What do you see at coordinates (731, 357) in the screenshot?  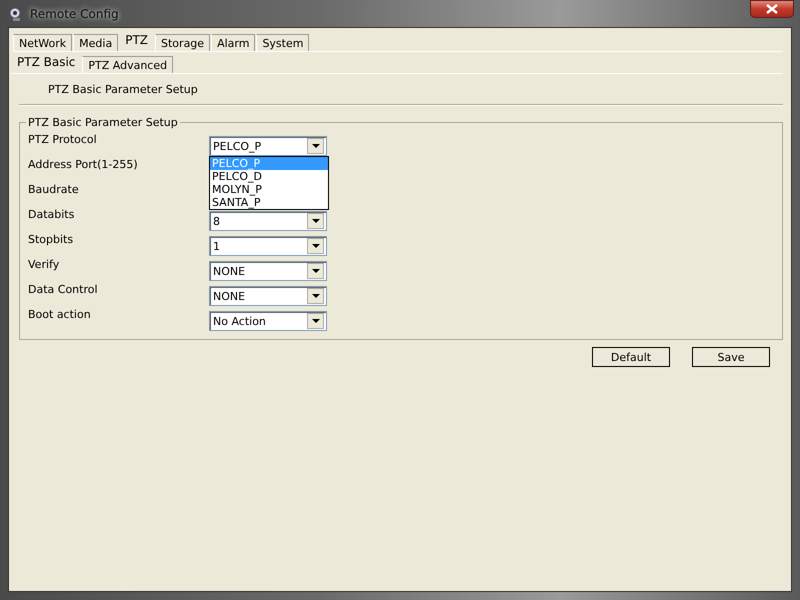 I see `action-button: Save` at bounding box center [731, 357].